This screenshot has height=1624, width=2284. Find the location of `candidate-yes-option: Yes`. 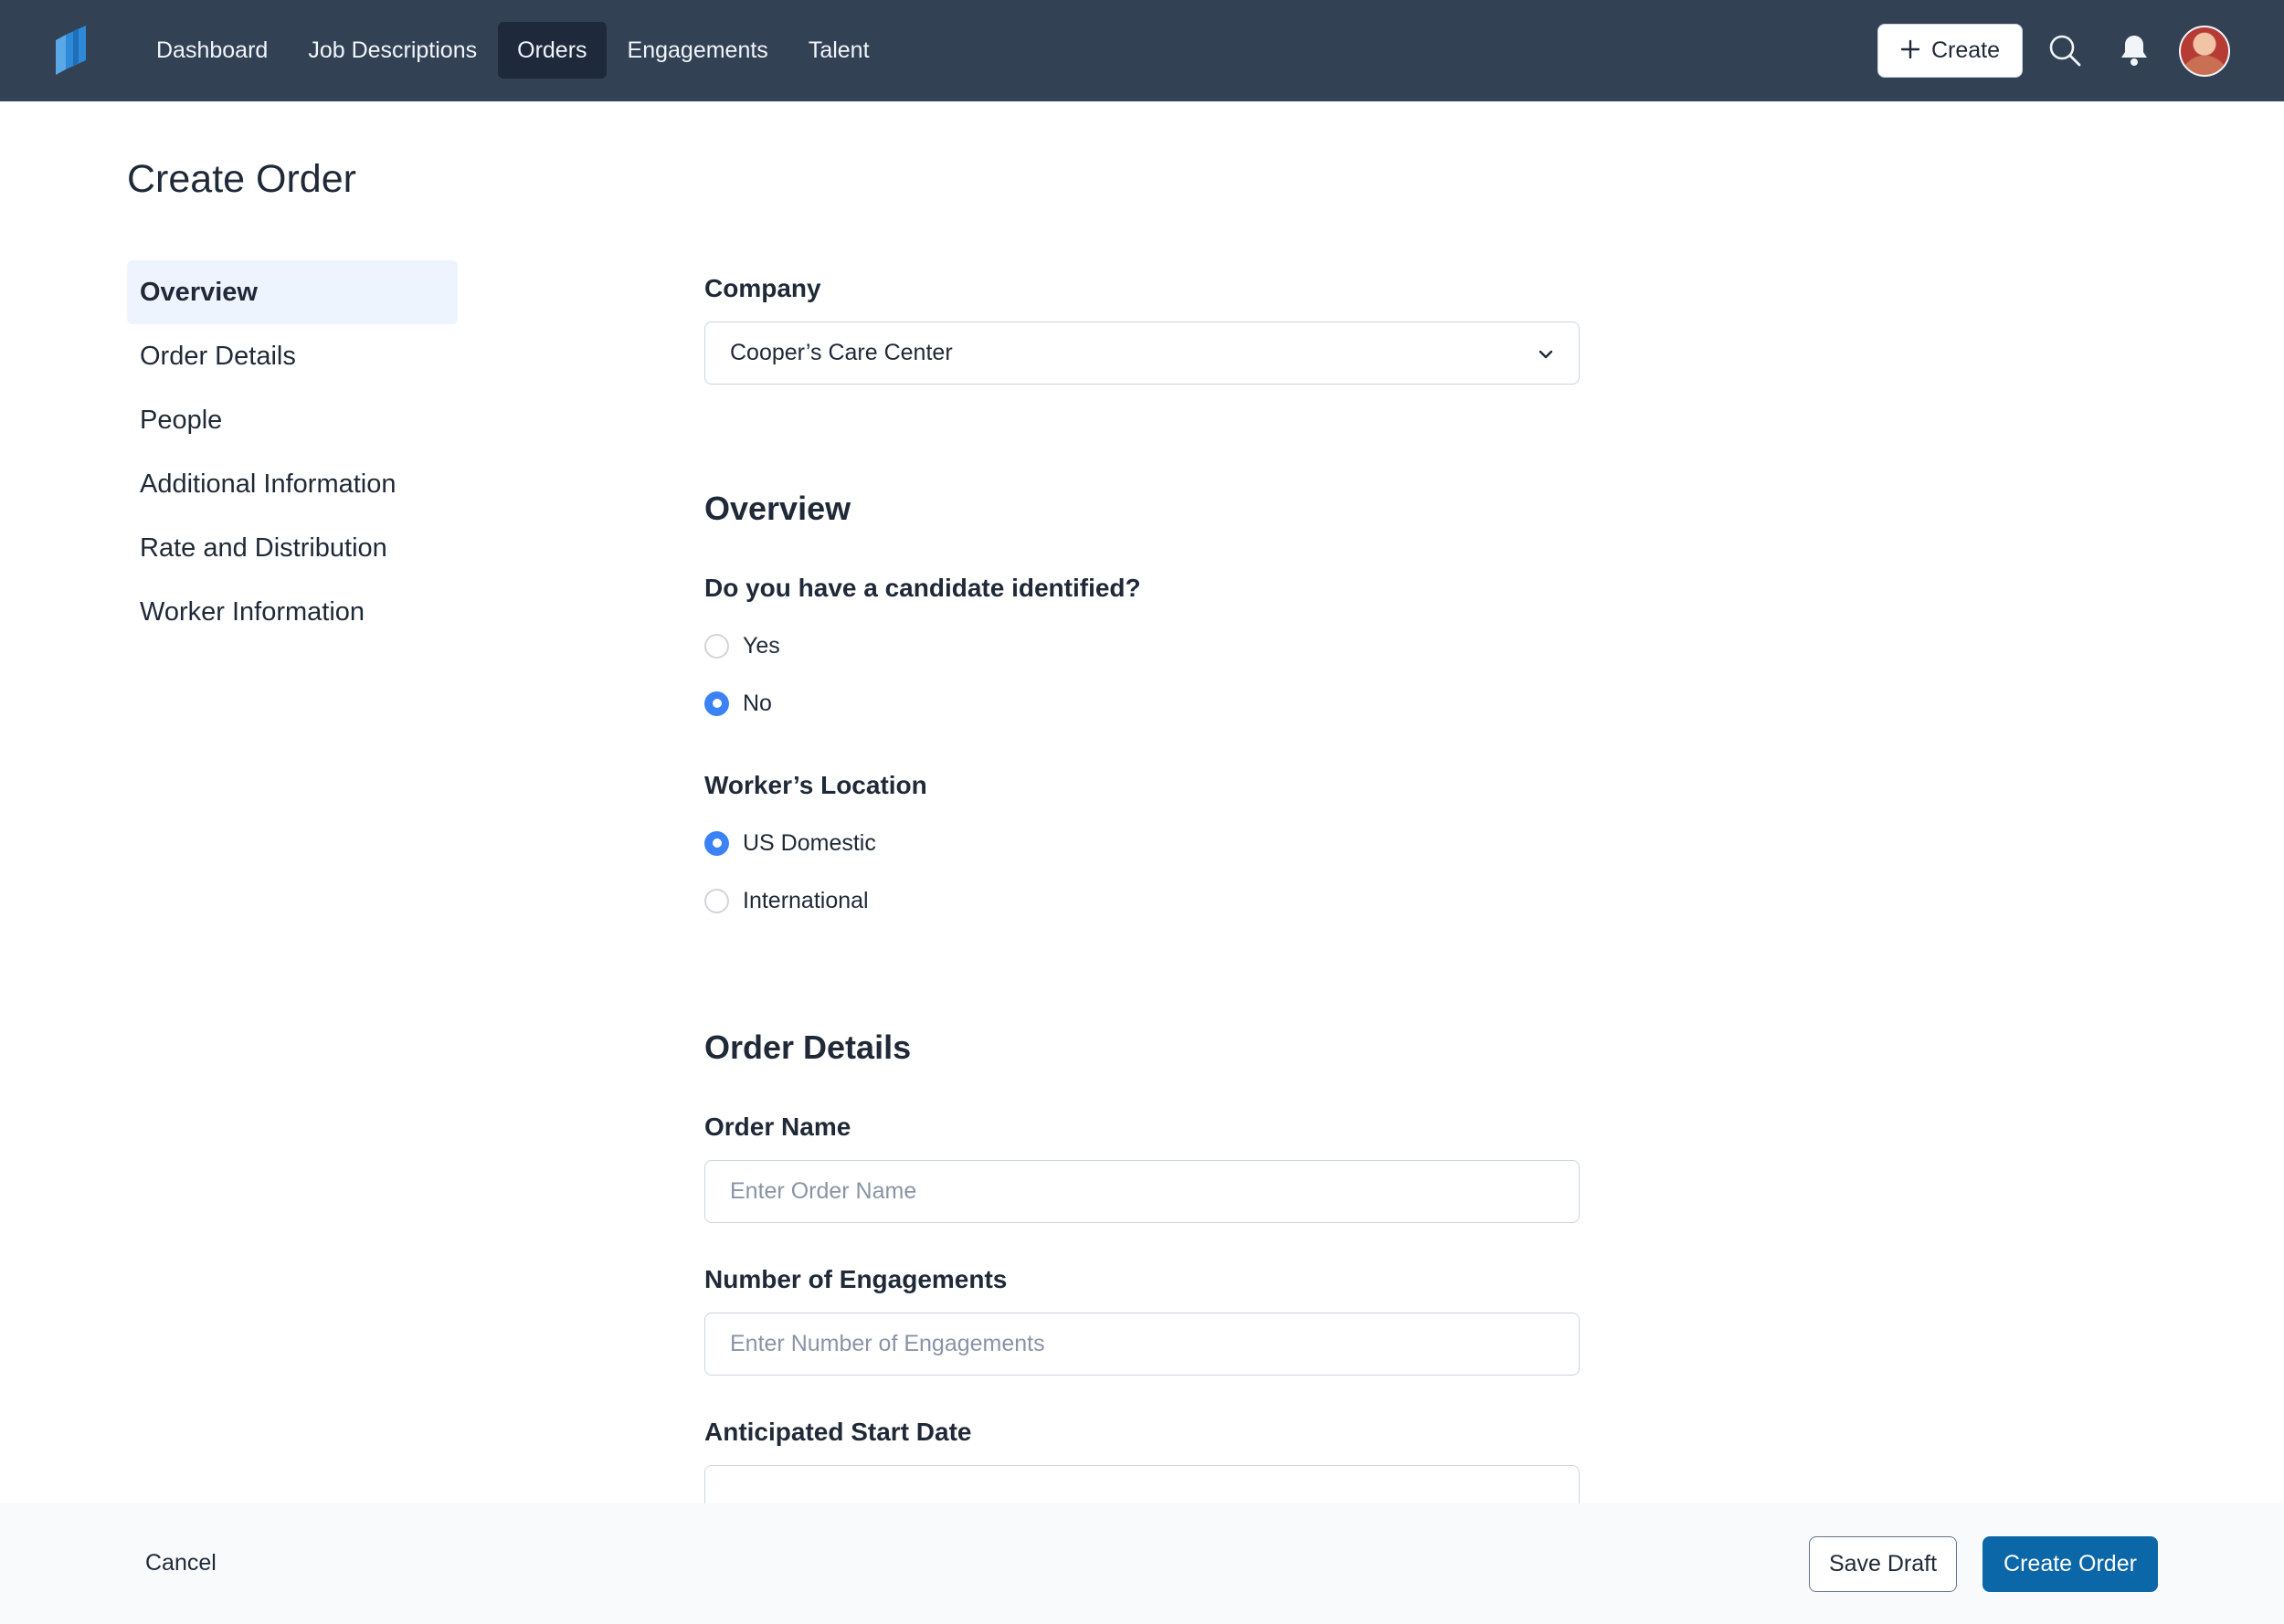

candidate-yes-option: Yes is located at coordinates (1142, 645).